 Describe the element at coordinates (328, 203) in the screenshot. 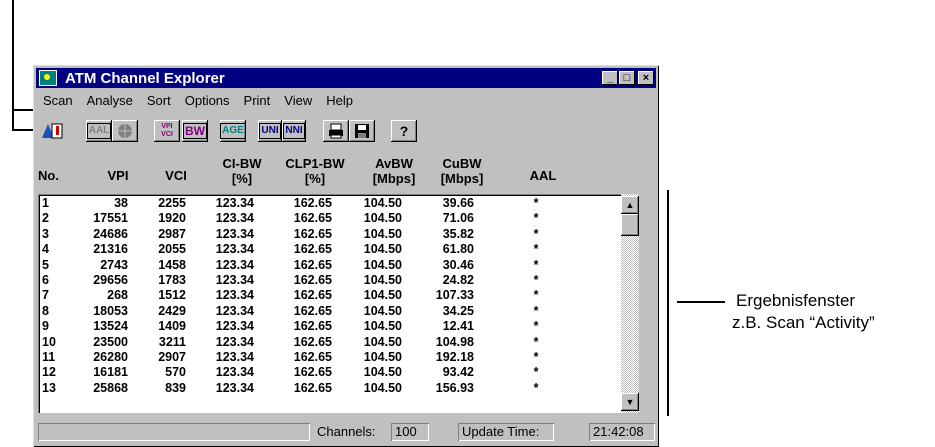

I see `table-row: 1 38 2255 123.34 162.65 104.50 39.66 *` at that location.